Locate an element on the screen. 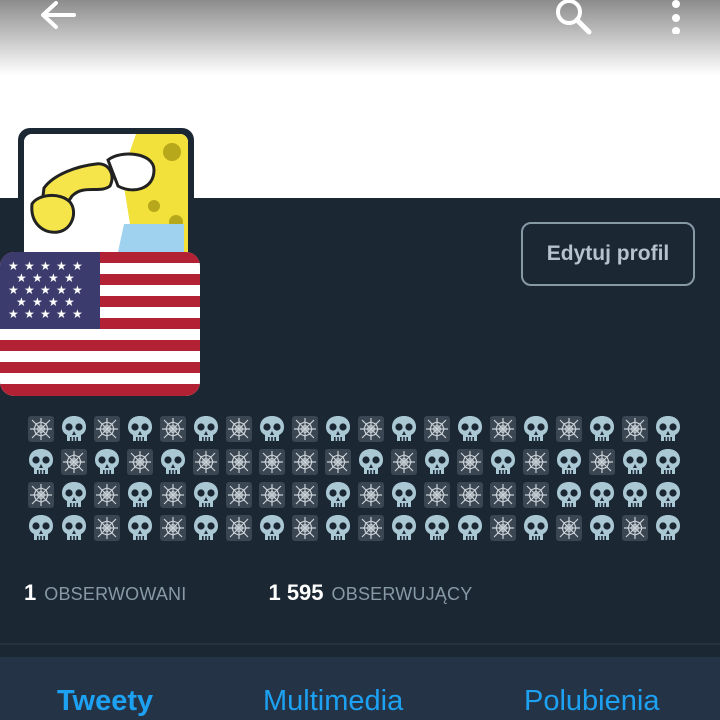 This screenshot has width=720, height=720. more-vertical-icon is located at coordinates (676, 17).